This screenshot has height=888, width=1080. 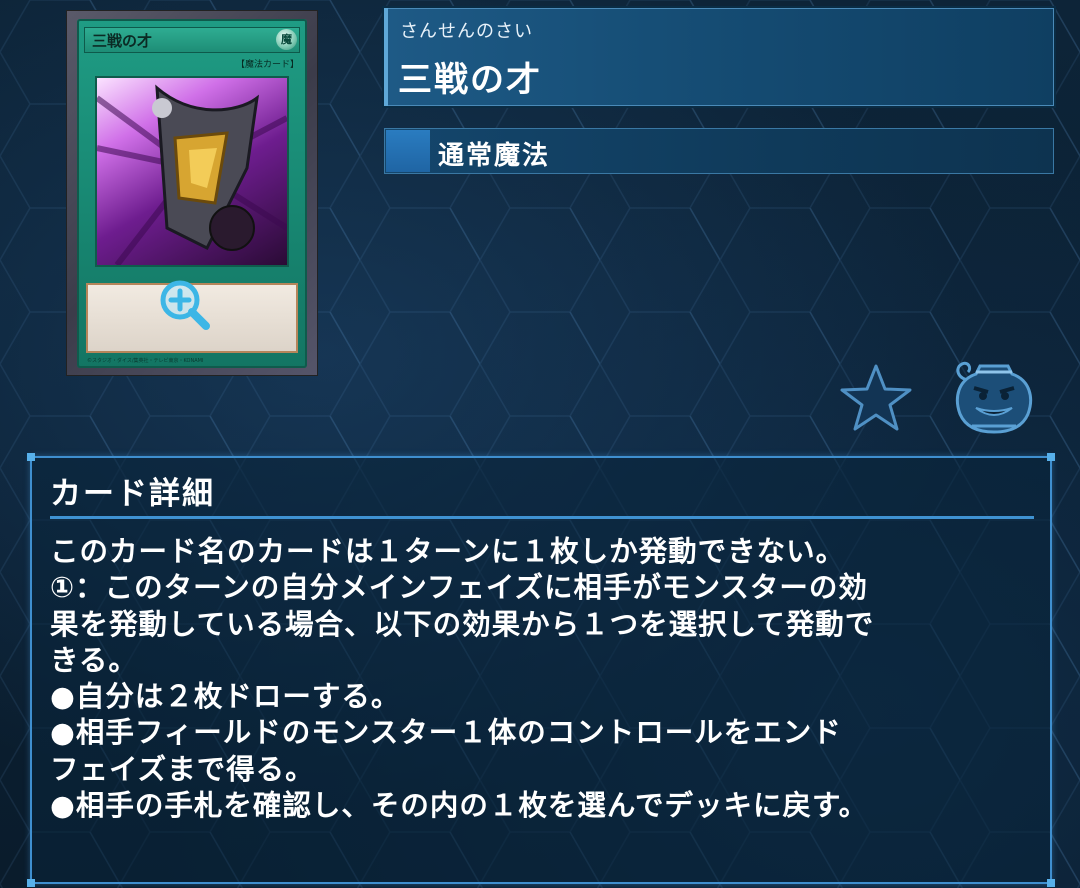 I want to click on card-image-name-bar: 三戦の才 魔, so click(x=192, y=40).